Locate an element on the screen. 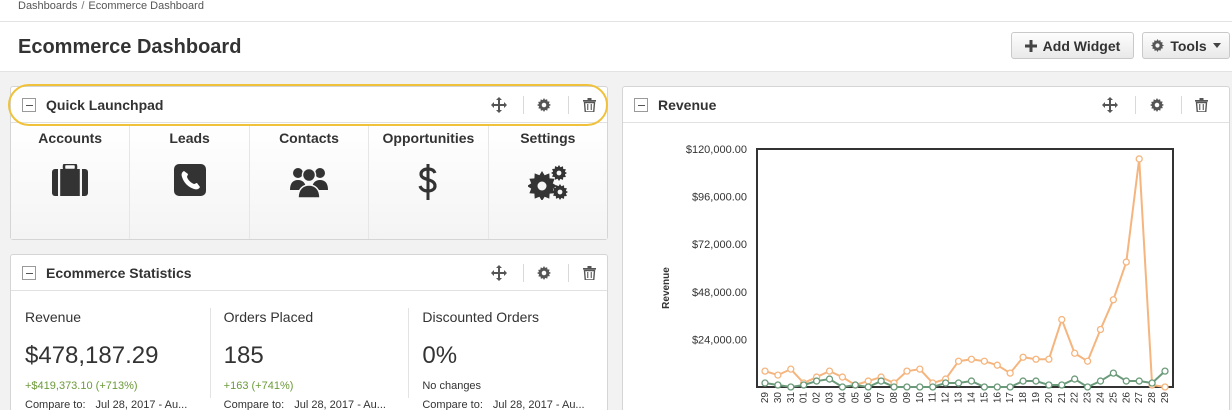 This screenshot has height=410, width=1232. breadcrumb-item-dashboards: Dashboards is located at coordinates (47, 6).